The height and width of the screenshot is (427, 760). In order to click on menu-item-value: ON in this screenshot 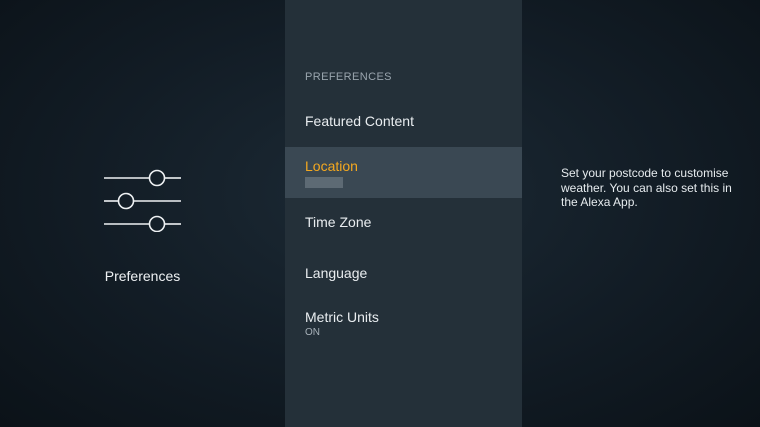, I will do `click(312, 332)`.